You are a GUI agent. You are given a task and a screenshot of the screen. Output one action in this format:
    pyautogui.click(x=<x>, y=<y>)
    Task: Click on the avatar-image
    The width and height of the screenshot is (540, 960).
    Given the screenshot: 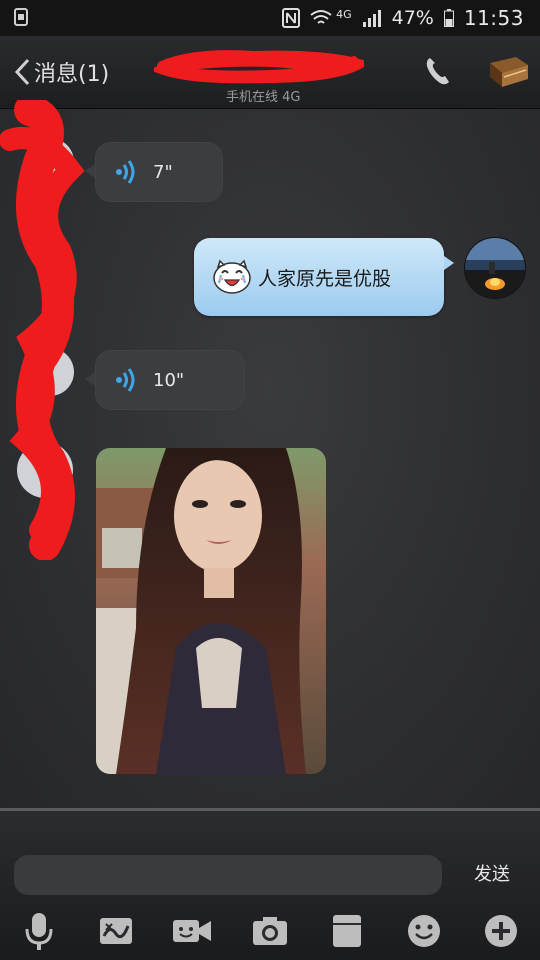 What is the action you would take?
    pyautogui.click(x=495, y=268)
    